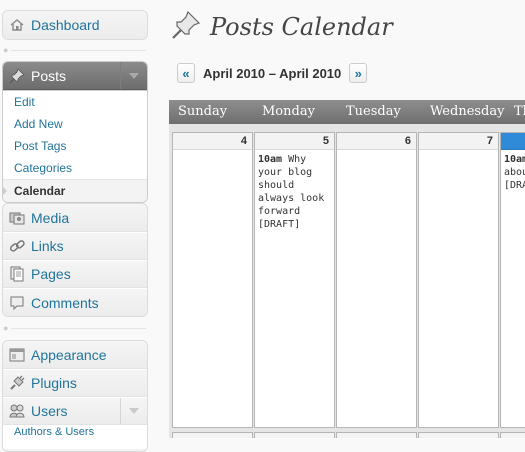 This screenshot has height=452, width=525. Describe the element at coordinates (458, 280) in the screenshot. I see `day-cell: 7` at that location.